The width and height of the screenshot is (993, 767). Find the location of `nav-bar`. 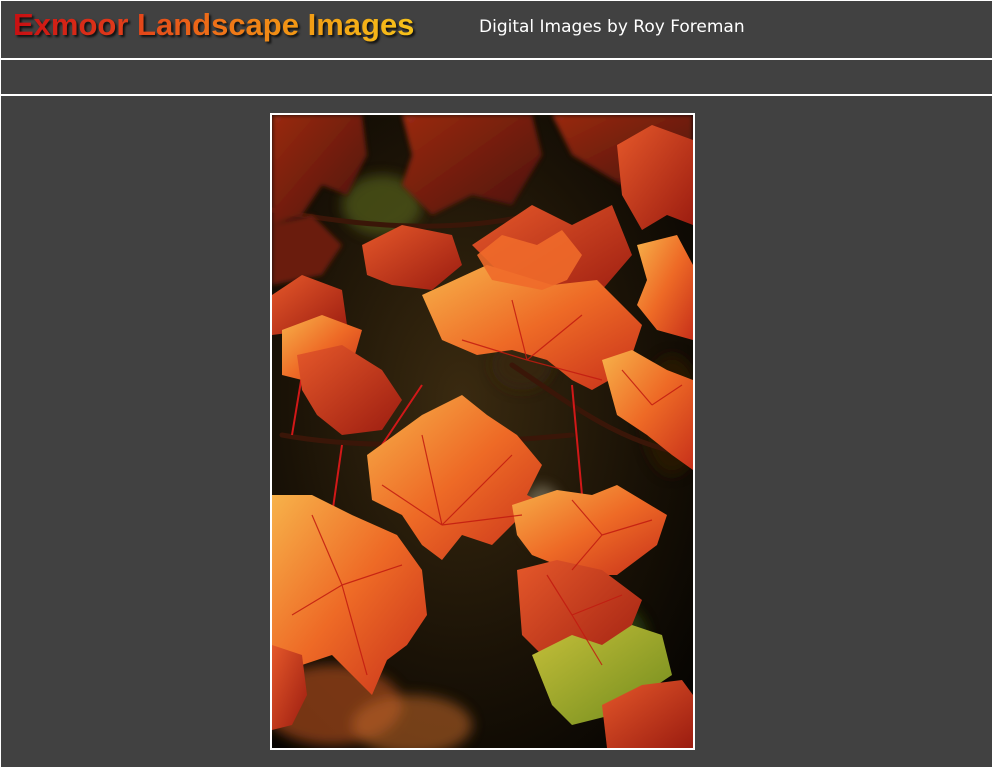

nav-bar is located at coordinates (496, 77).